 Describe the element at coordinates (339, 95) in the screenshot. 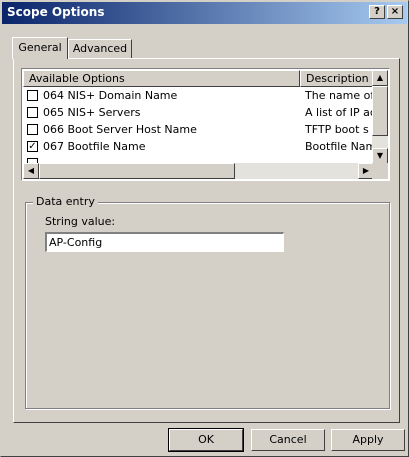

I see `option-description: The name of` at that location.